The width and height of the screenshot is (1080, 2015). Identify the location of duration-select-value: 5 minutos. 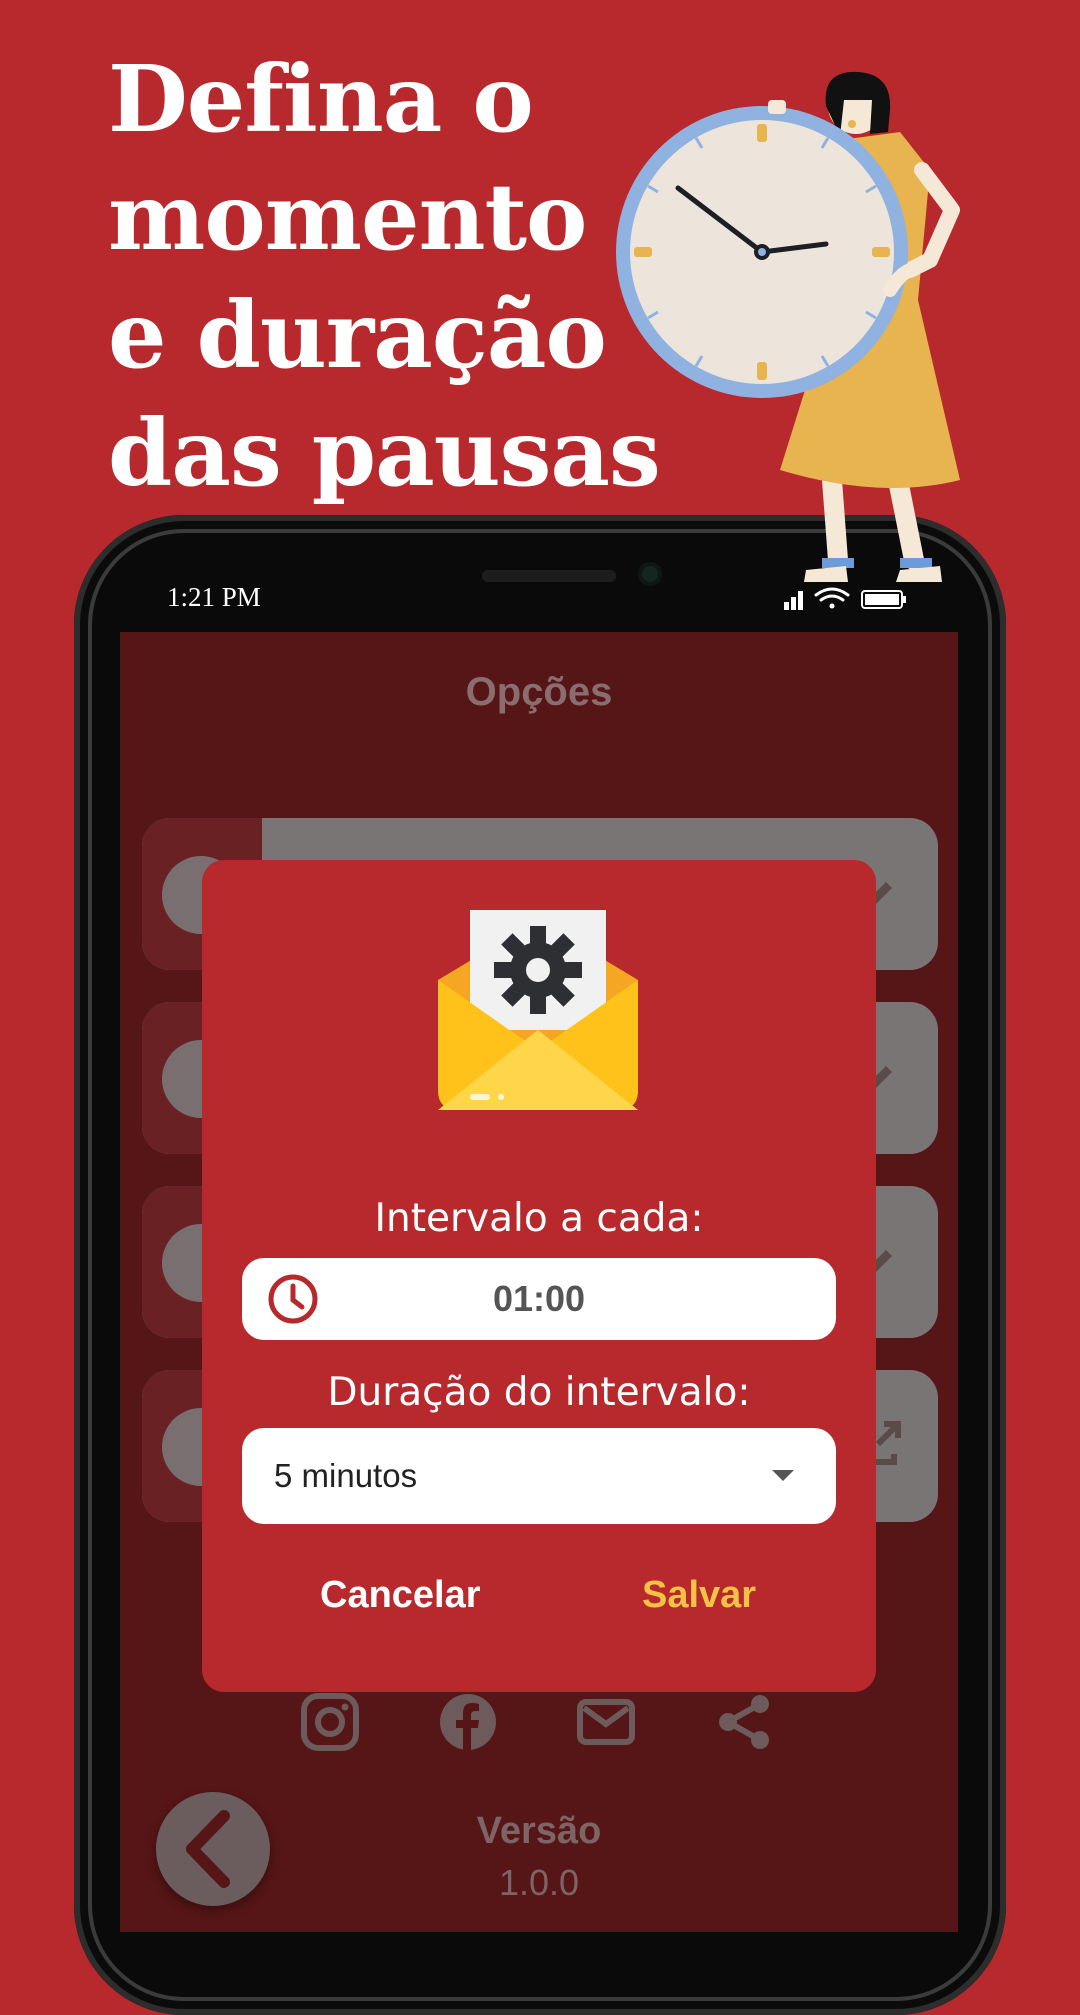
(346, 1475).